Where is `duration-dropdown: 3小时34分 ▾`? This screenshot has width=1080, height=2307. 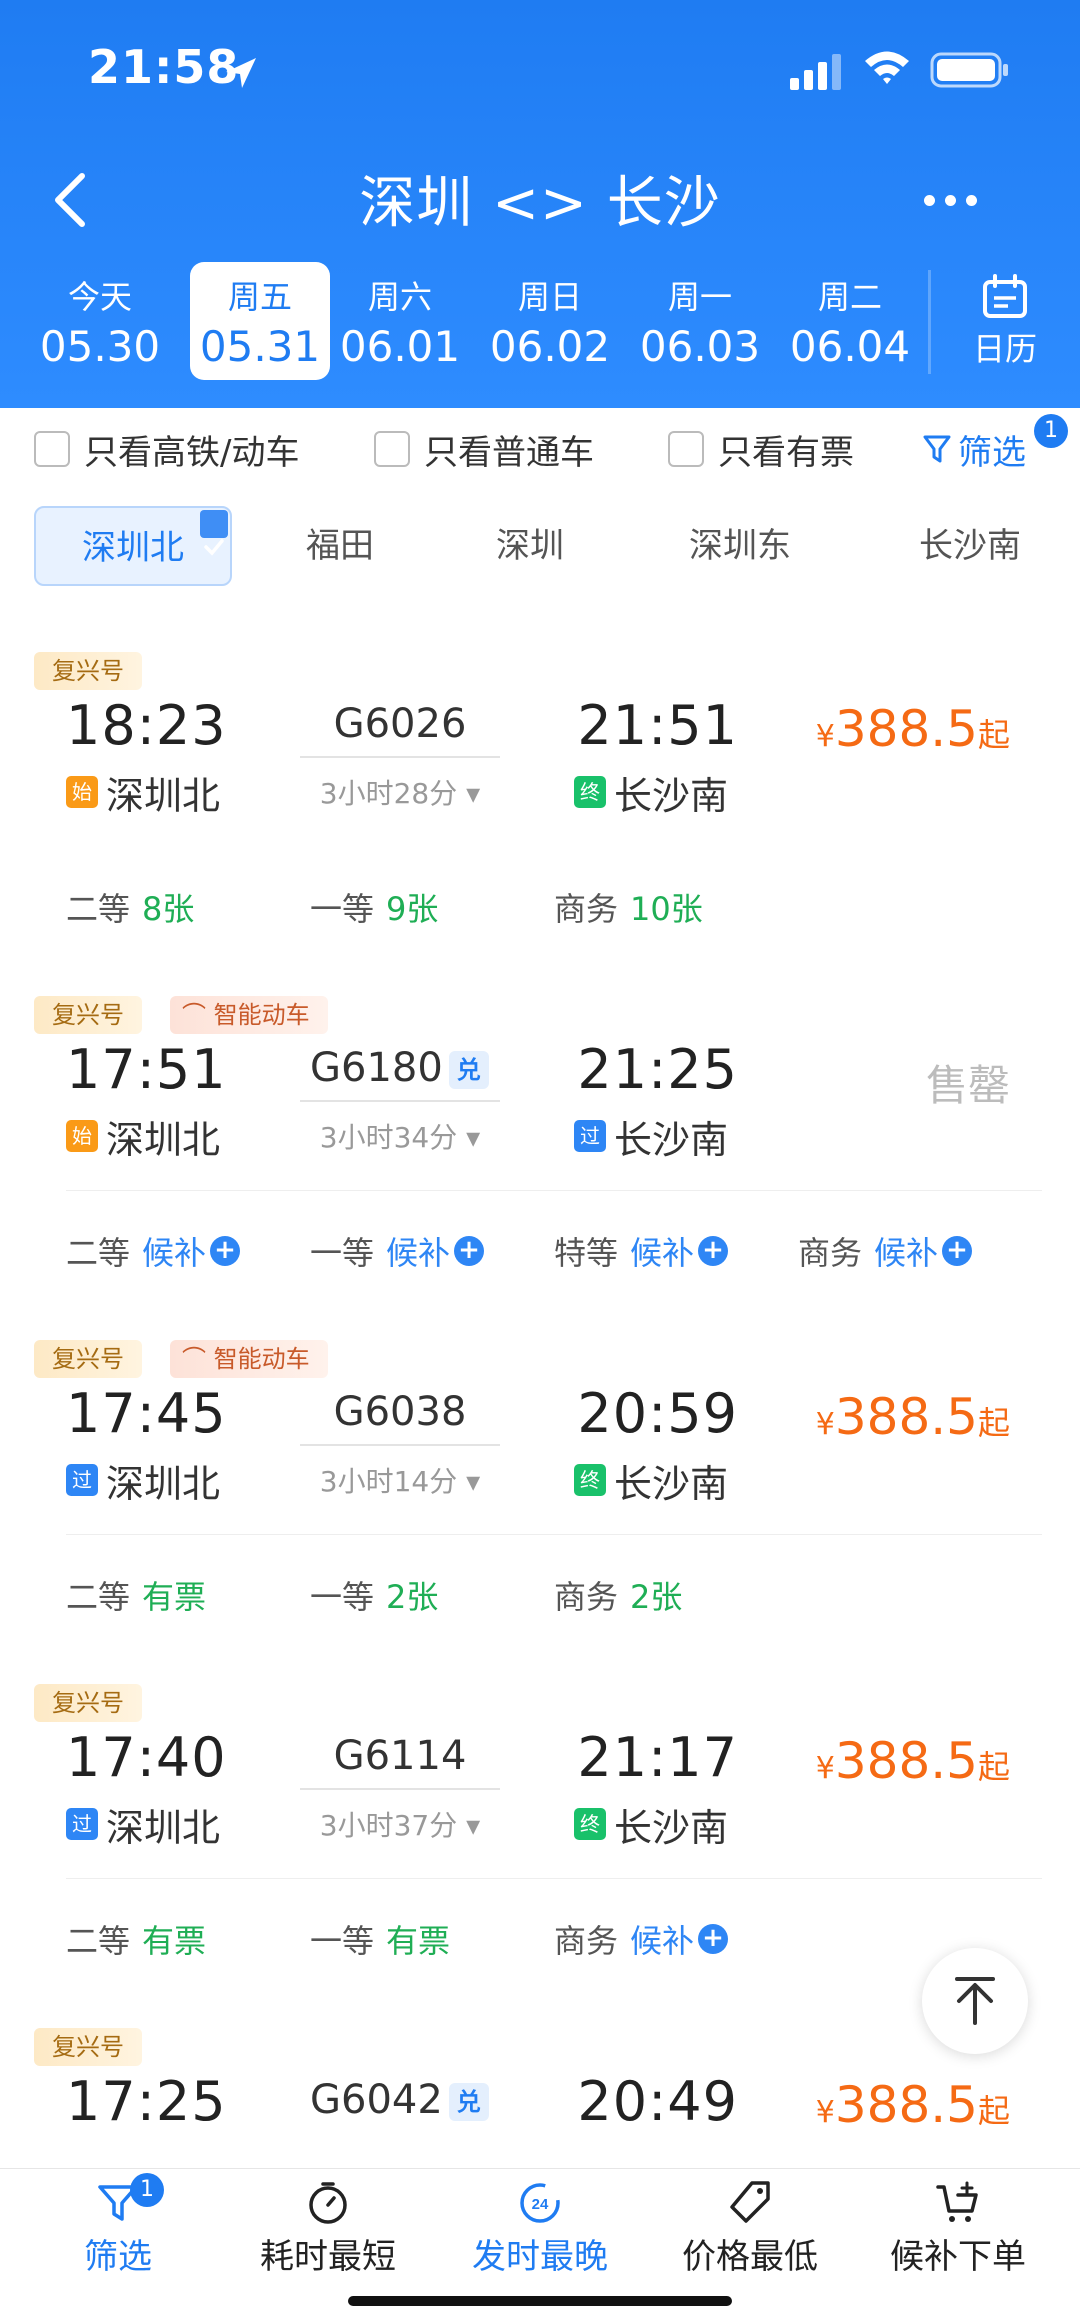
duration-dropdown: 3小时34分 ▾ is located at coordinates (400, 1136).